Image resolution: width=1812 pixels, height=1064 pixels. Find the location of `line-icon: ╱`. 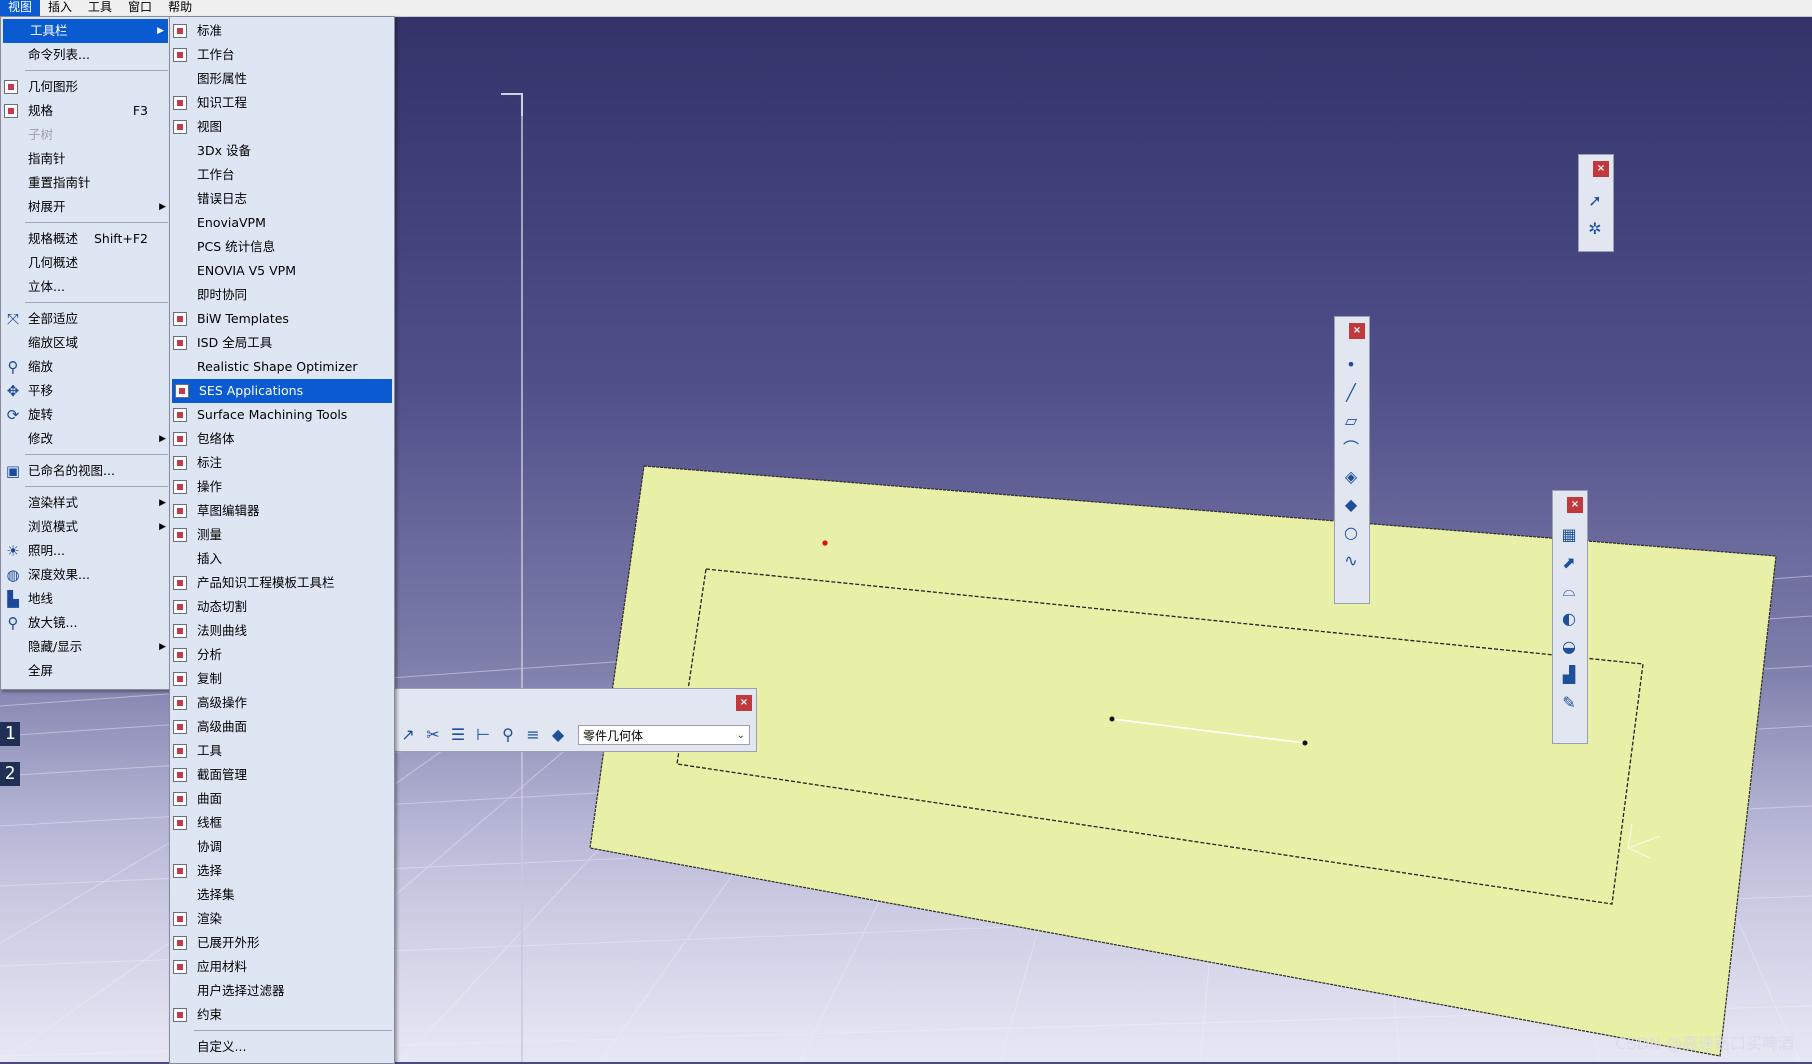

line-icon: ╱ is located at coordinates (1351, 393).